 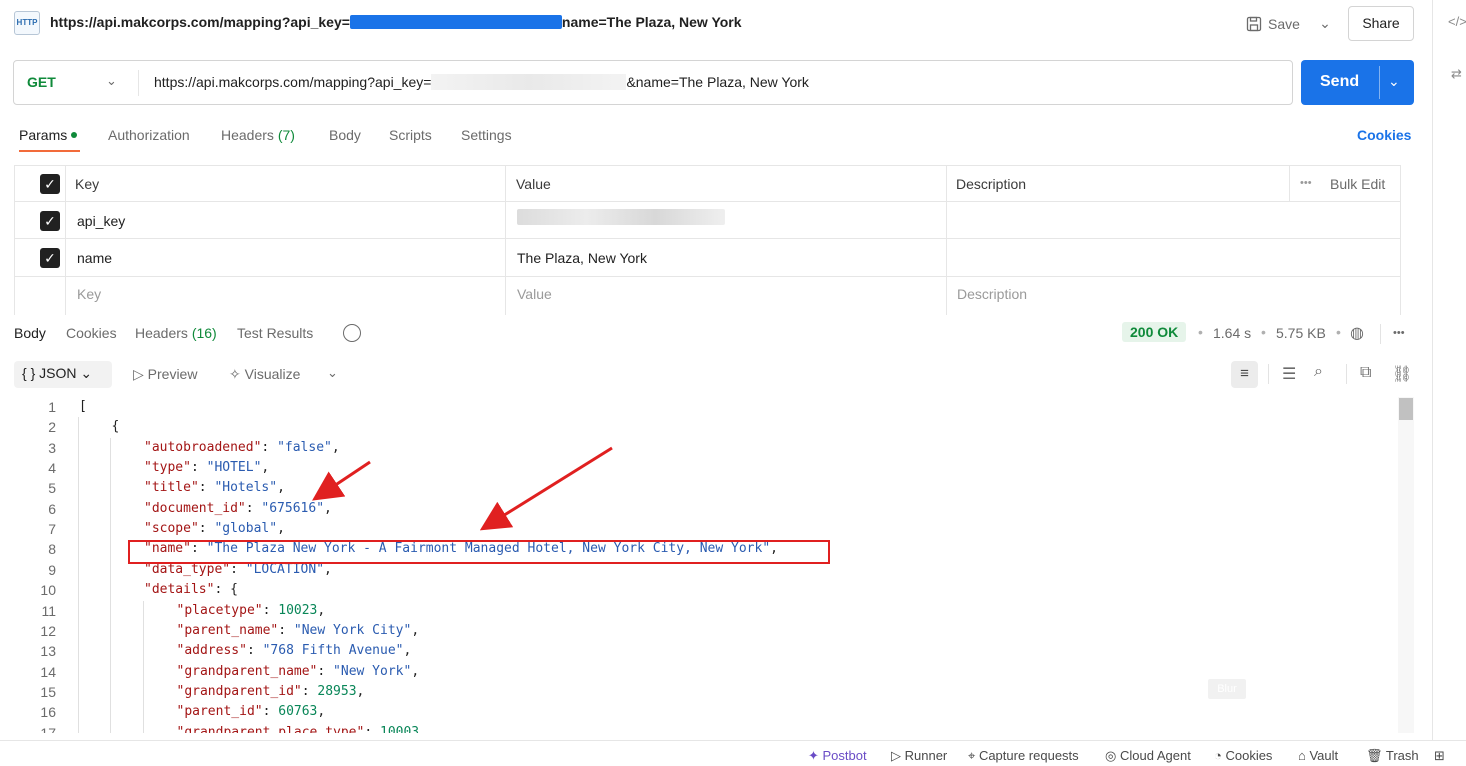 What do you see at coordinates (991, 184) in the screenshot?
I see `description-column-header: Description` at bounding box center [991, 184].